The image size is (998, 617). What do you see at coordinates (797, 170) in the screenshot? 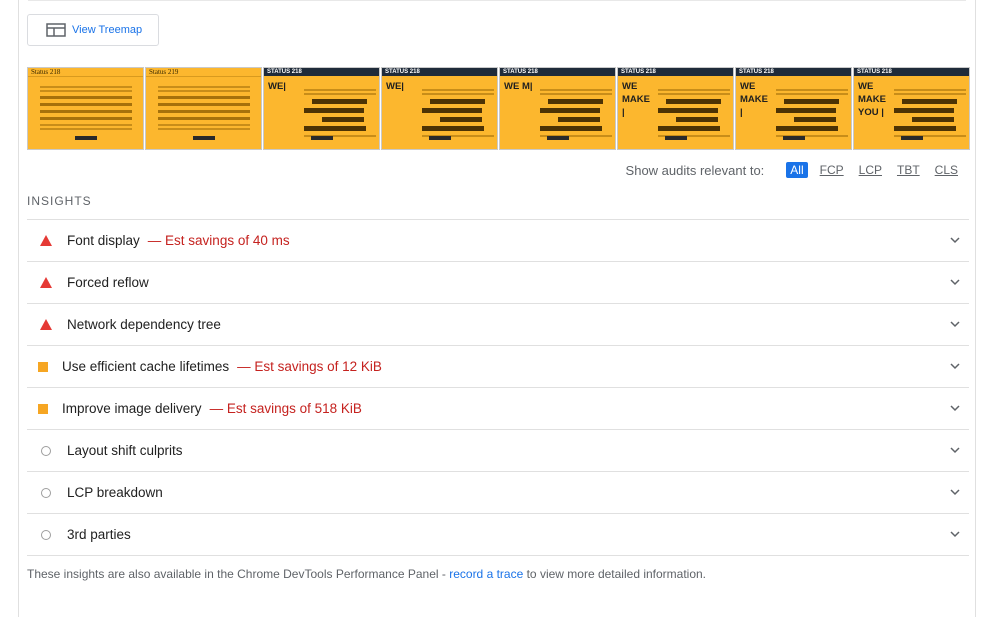
I see `filter-chip-all: All` at bounding box center [797, 170].